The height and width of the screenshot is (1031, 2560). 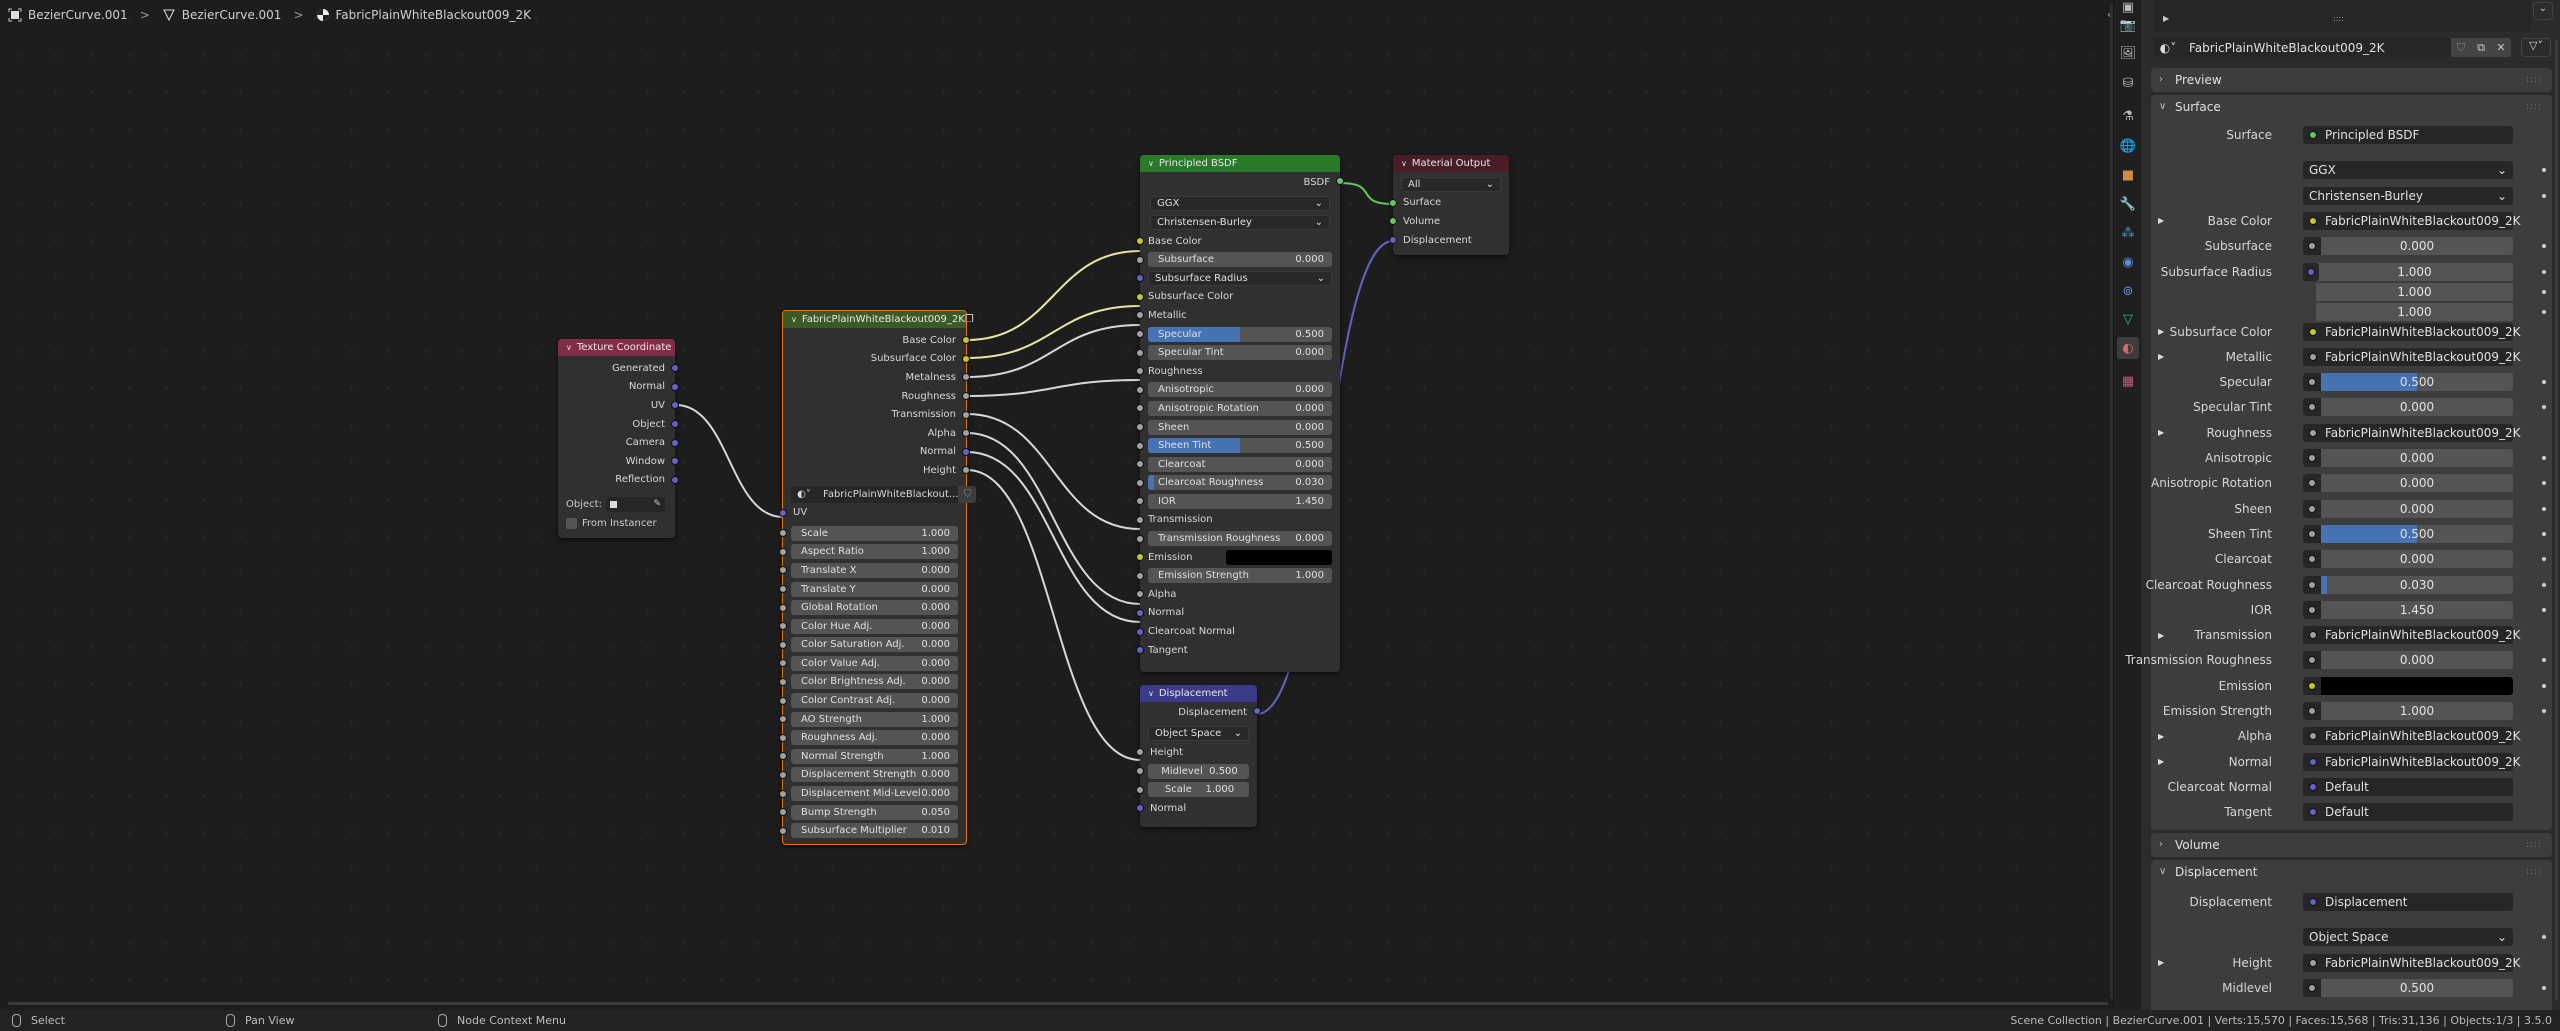 What do you see at coordinates (675, 461) in the screenshot?
I see `socket-window` at bounding box center [675, 461].